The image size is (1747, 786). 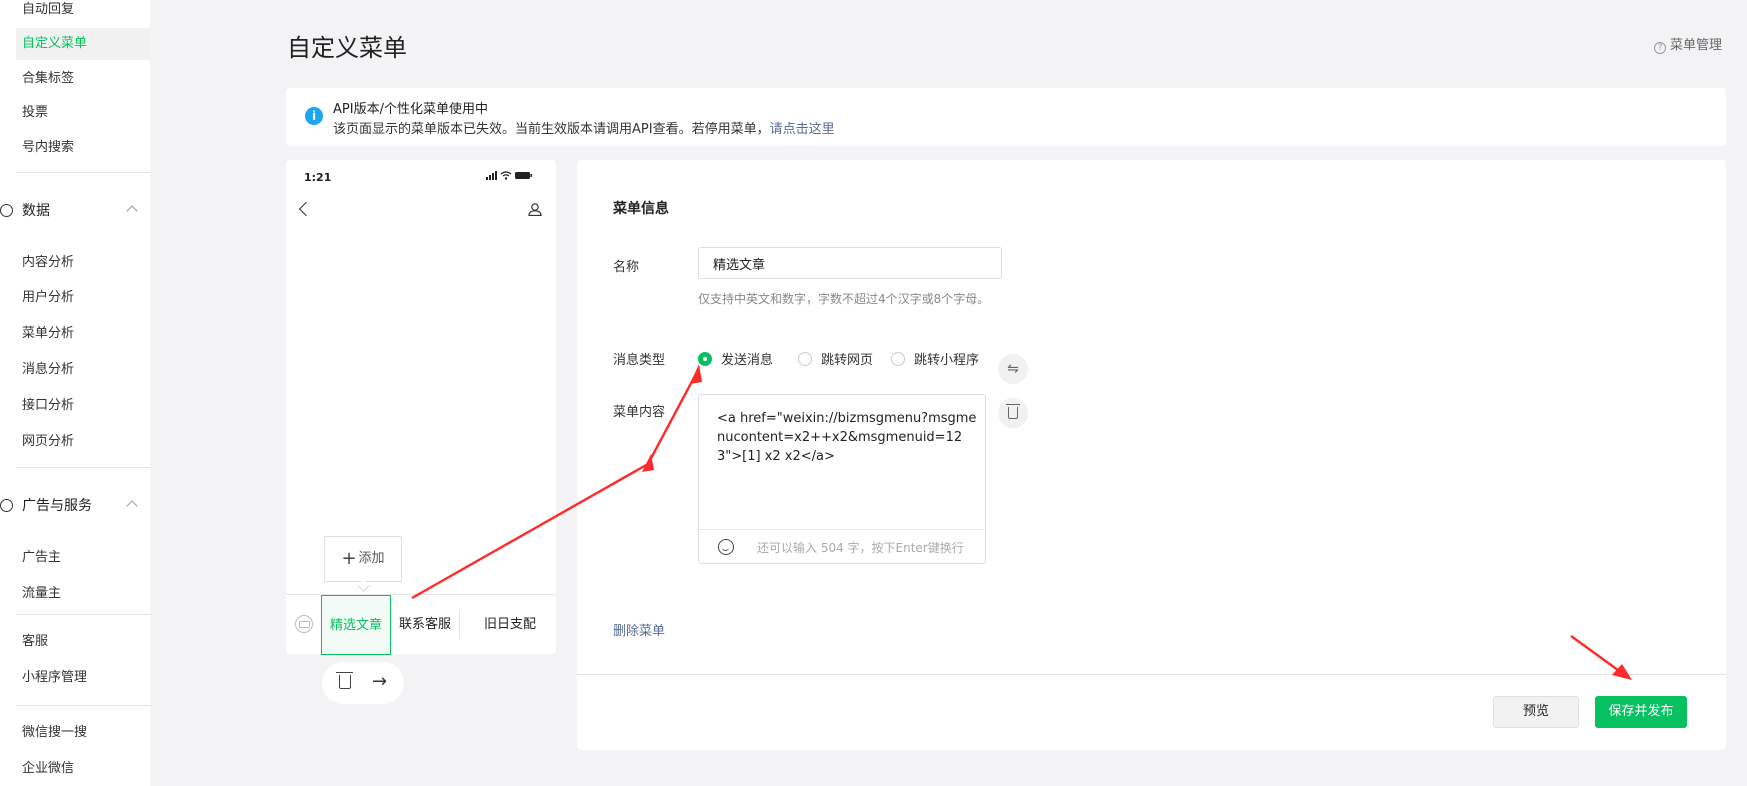 I want to click on sidebar-section-ads: 广告与服务, so click(x=75, y=506).